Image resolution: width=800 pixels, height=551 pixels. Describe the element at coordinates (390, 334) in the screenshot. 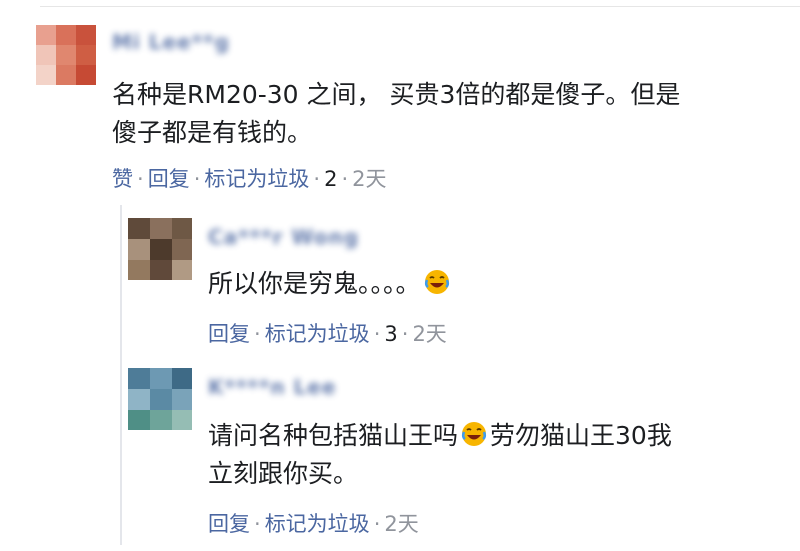

I see `reaction-count: 3` at that location.